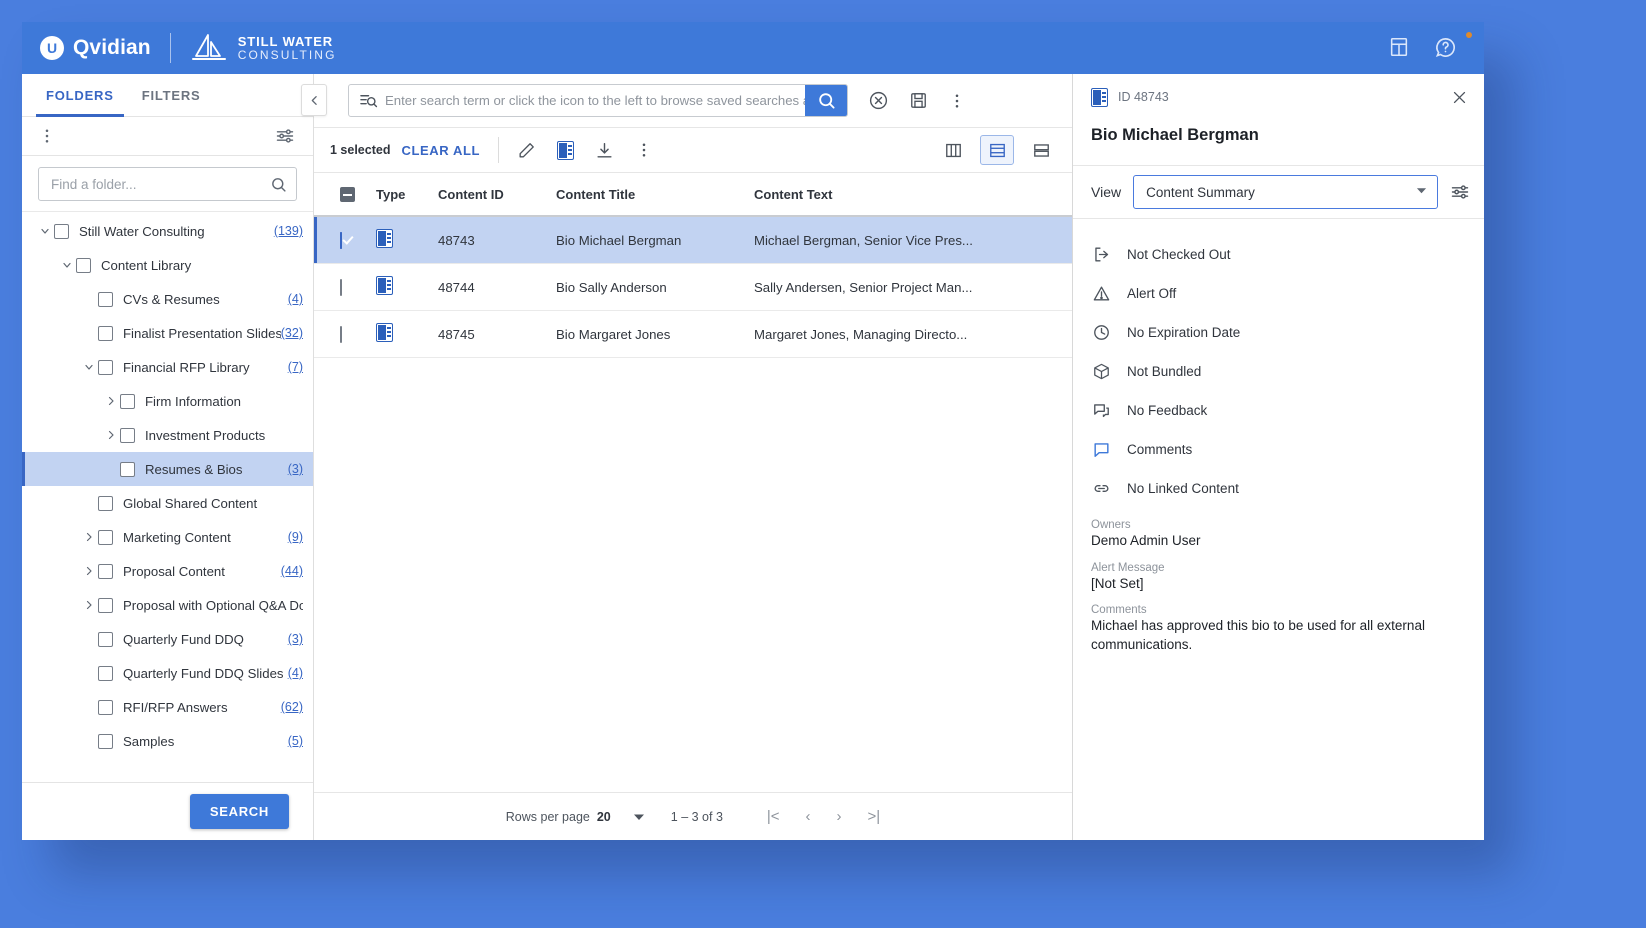  What do you see at coordinates (826, 100) in the screenshot?
I see `search-submit-button` at bounding box center [826, 100].